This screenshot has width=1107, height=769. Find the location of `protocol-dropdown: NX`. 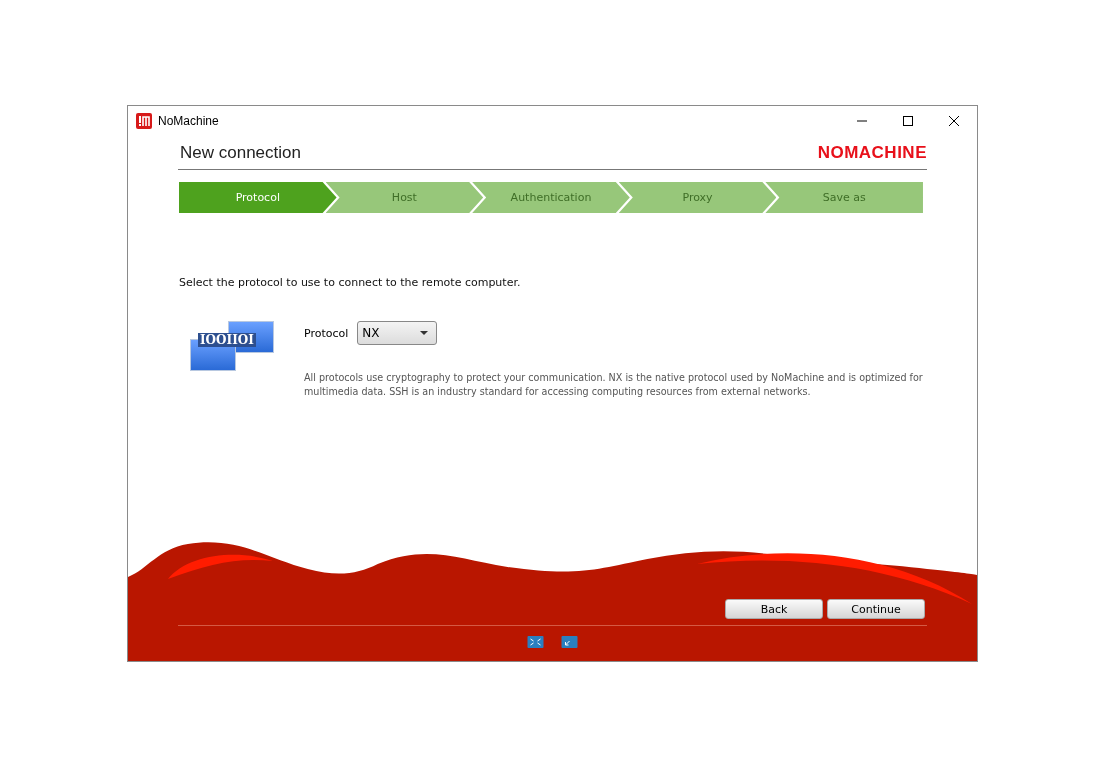

protocol-dropdown: NX is located at coordinates (397, 333).